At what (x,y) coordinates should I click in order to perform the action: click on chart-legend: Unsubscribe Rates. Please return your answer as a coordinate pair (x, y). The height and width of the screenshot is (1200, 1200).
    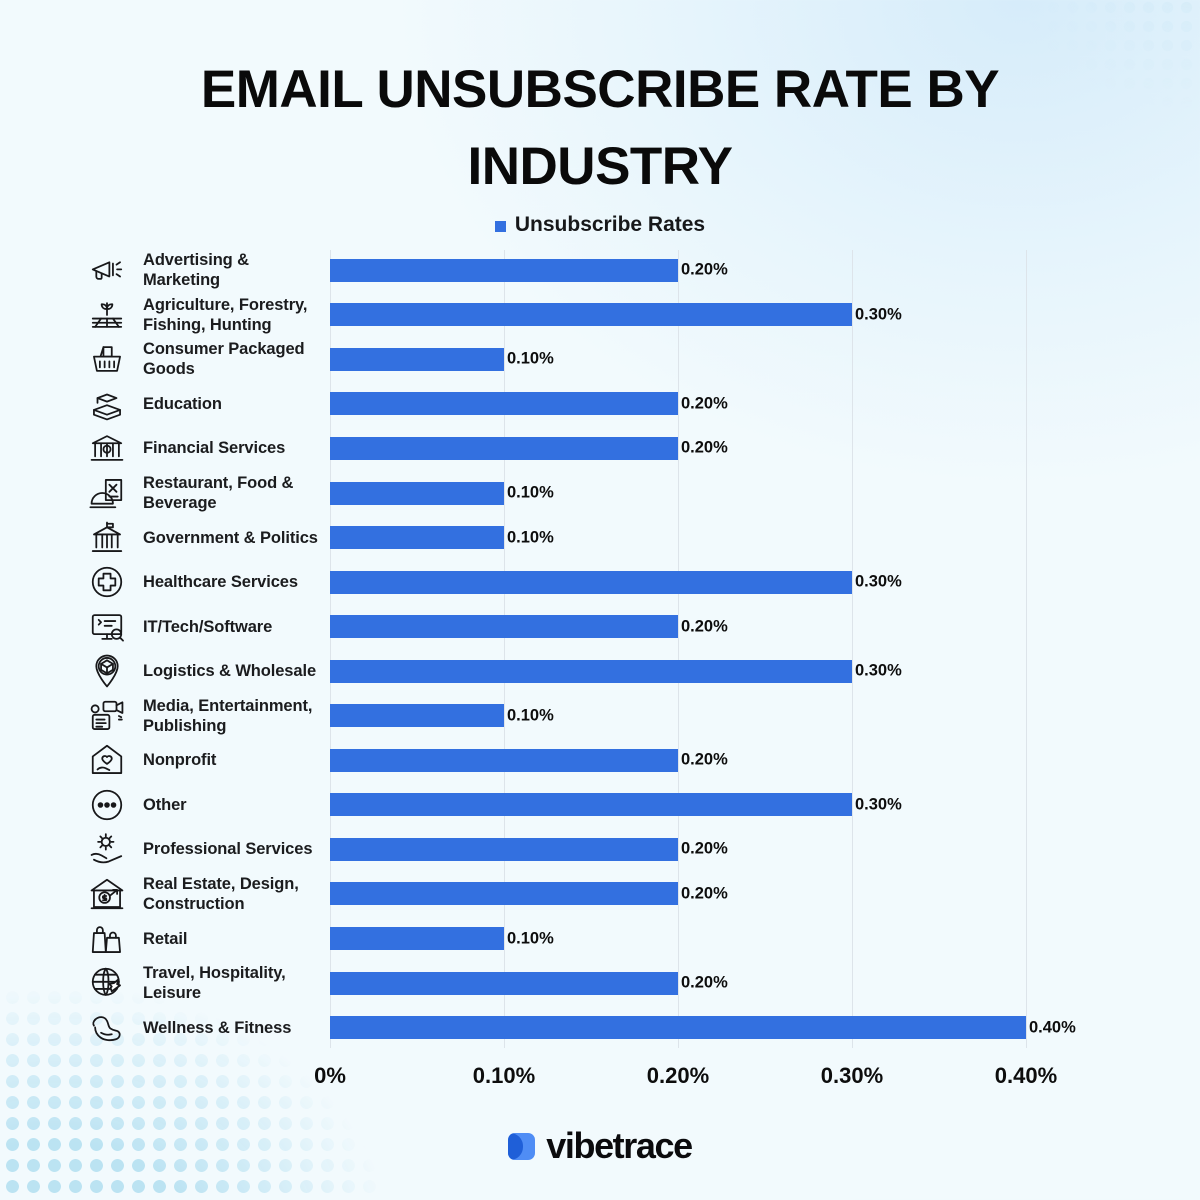
    Looking at the image, I should click on (600, 225).